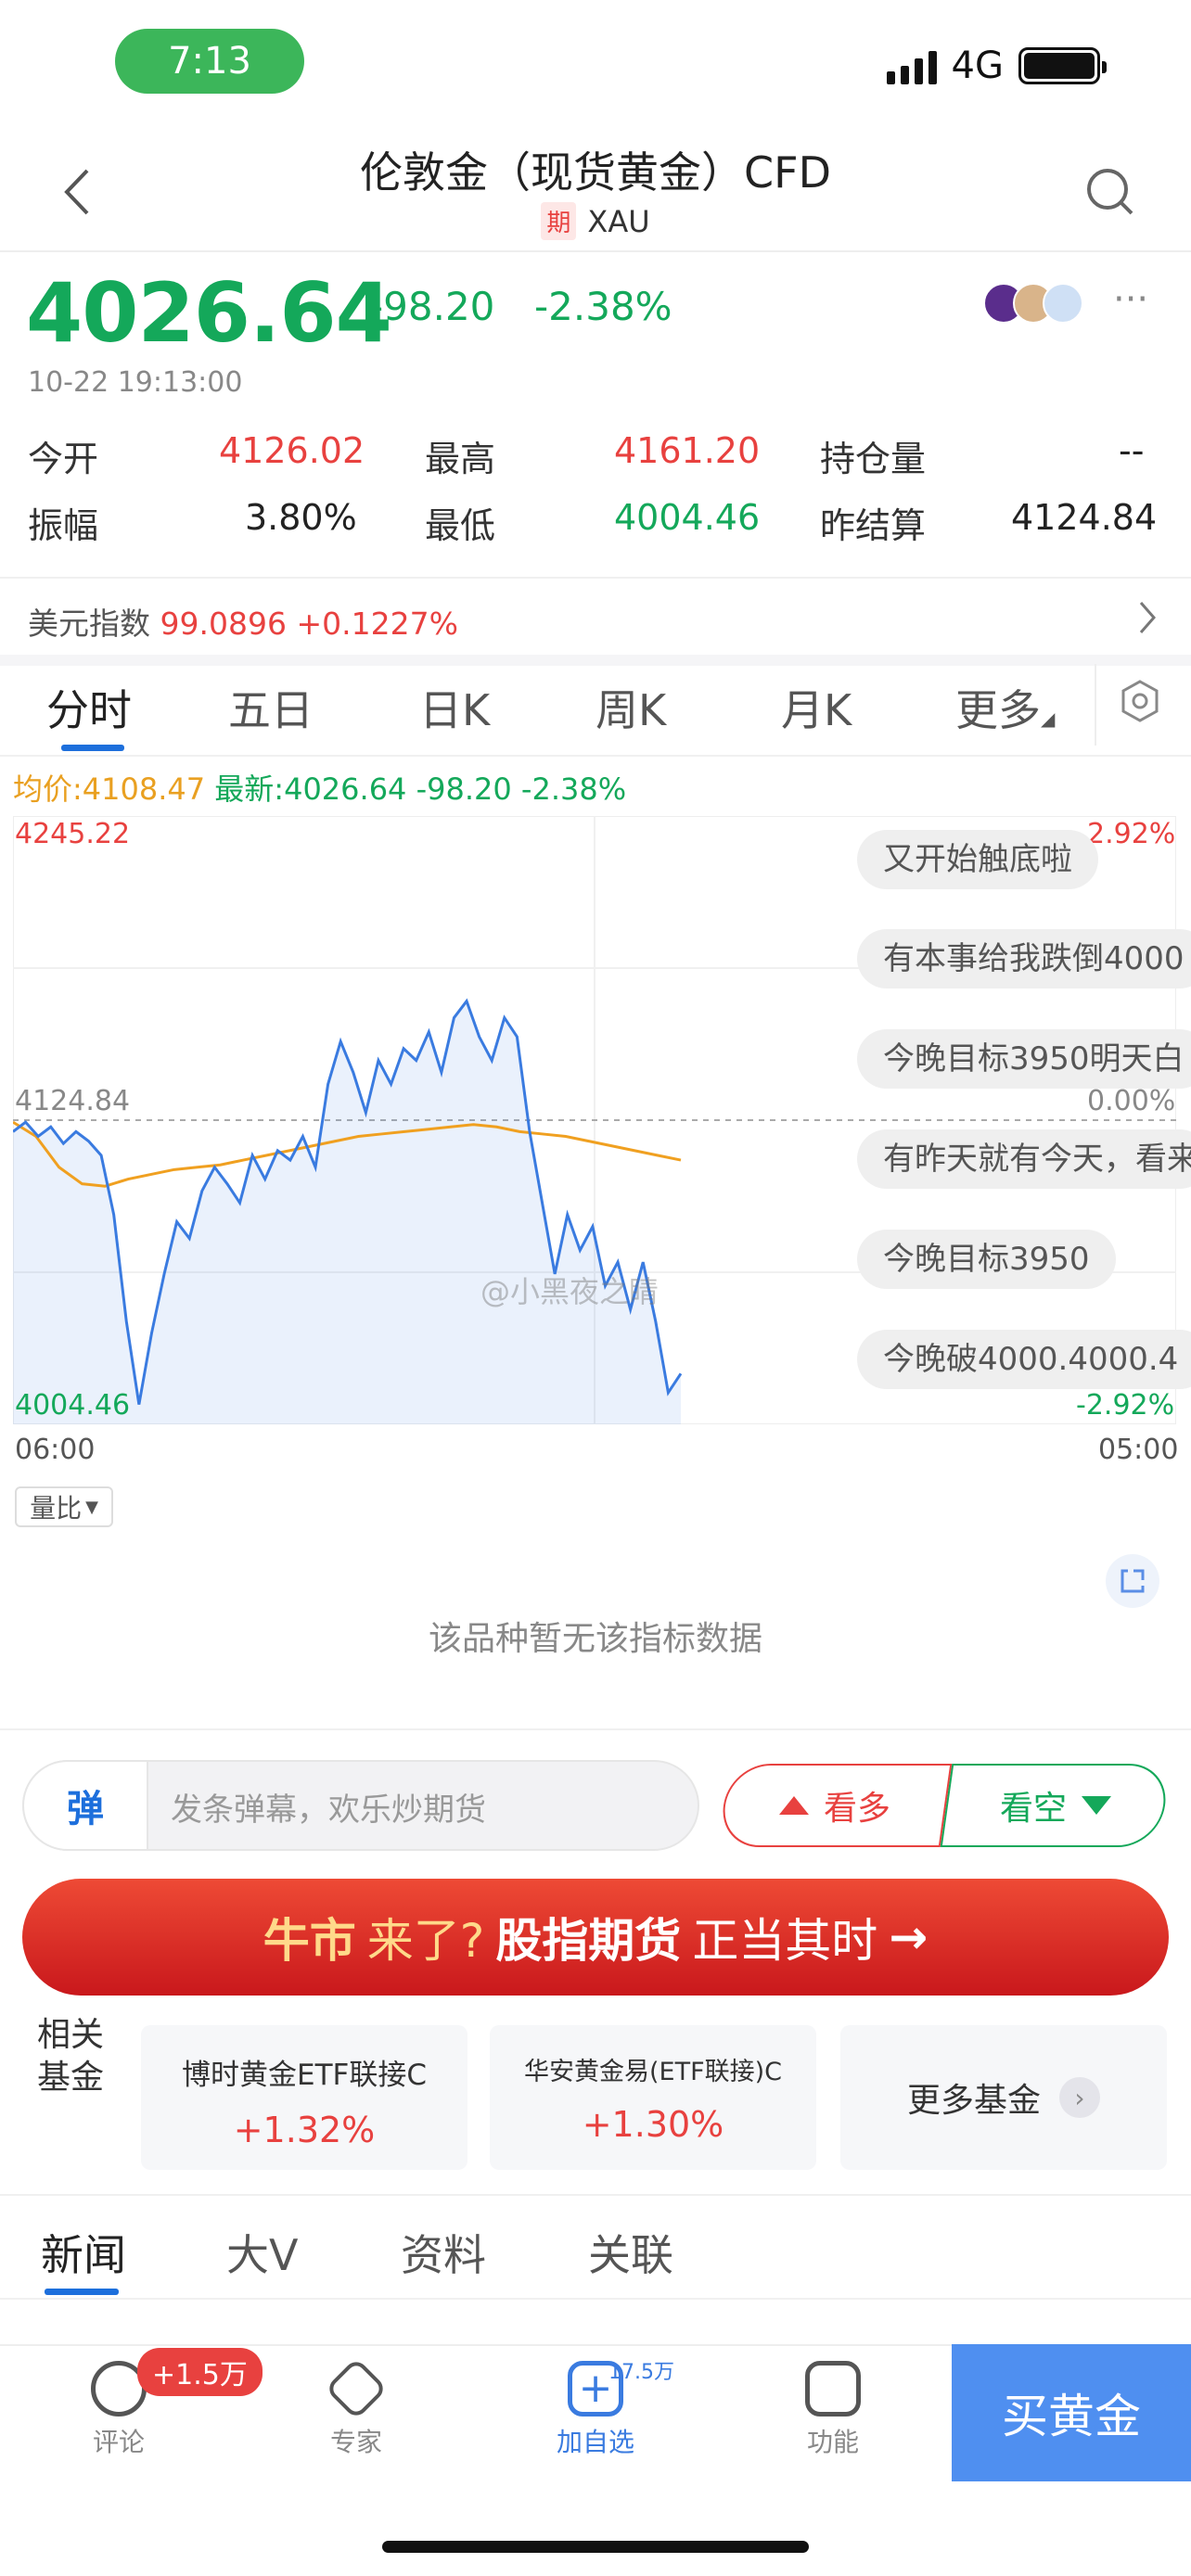 Image resolution: width=1191 pixels, height=2576 pixels. What do you see at coordinates (595, 660) in the screenshot?
I see `section-gap` at bounding box center [595, 660].